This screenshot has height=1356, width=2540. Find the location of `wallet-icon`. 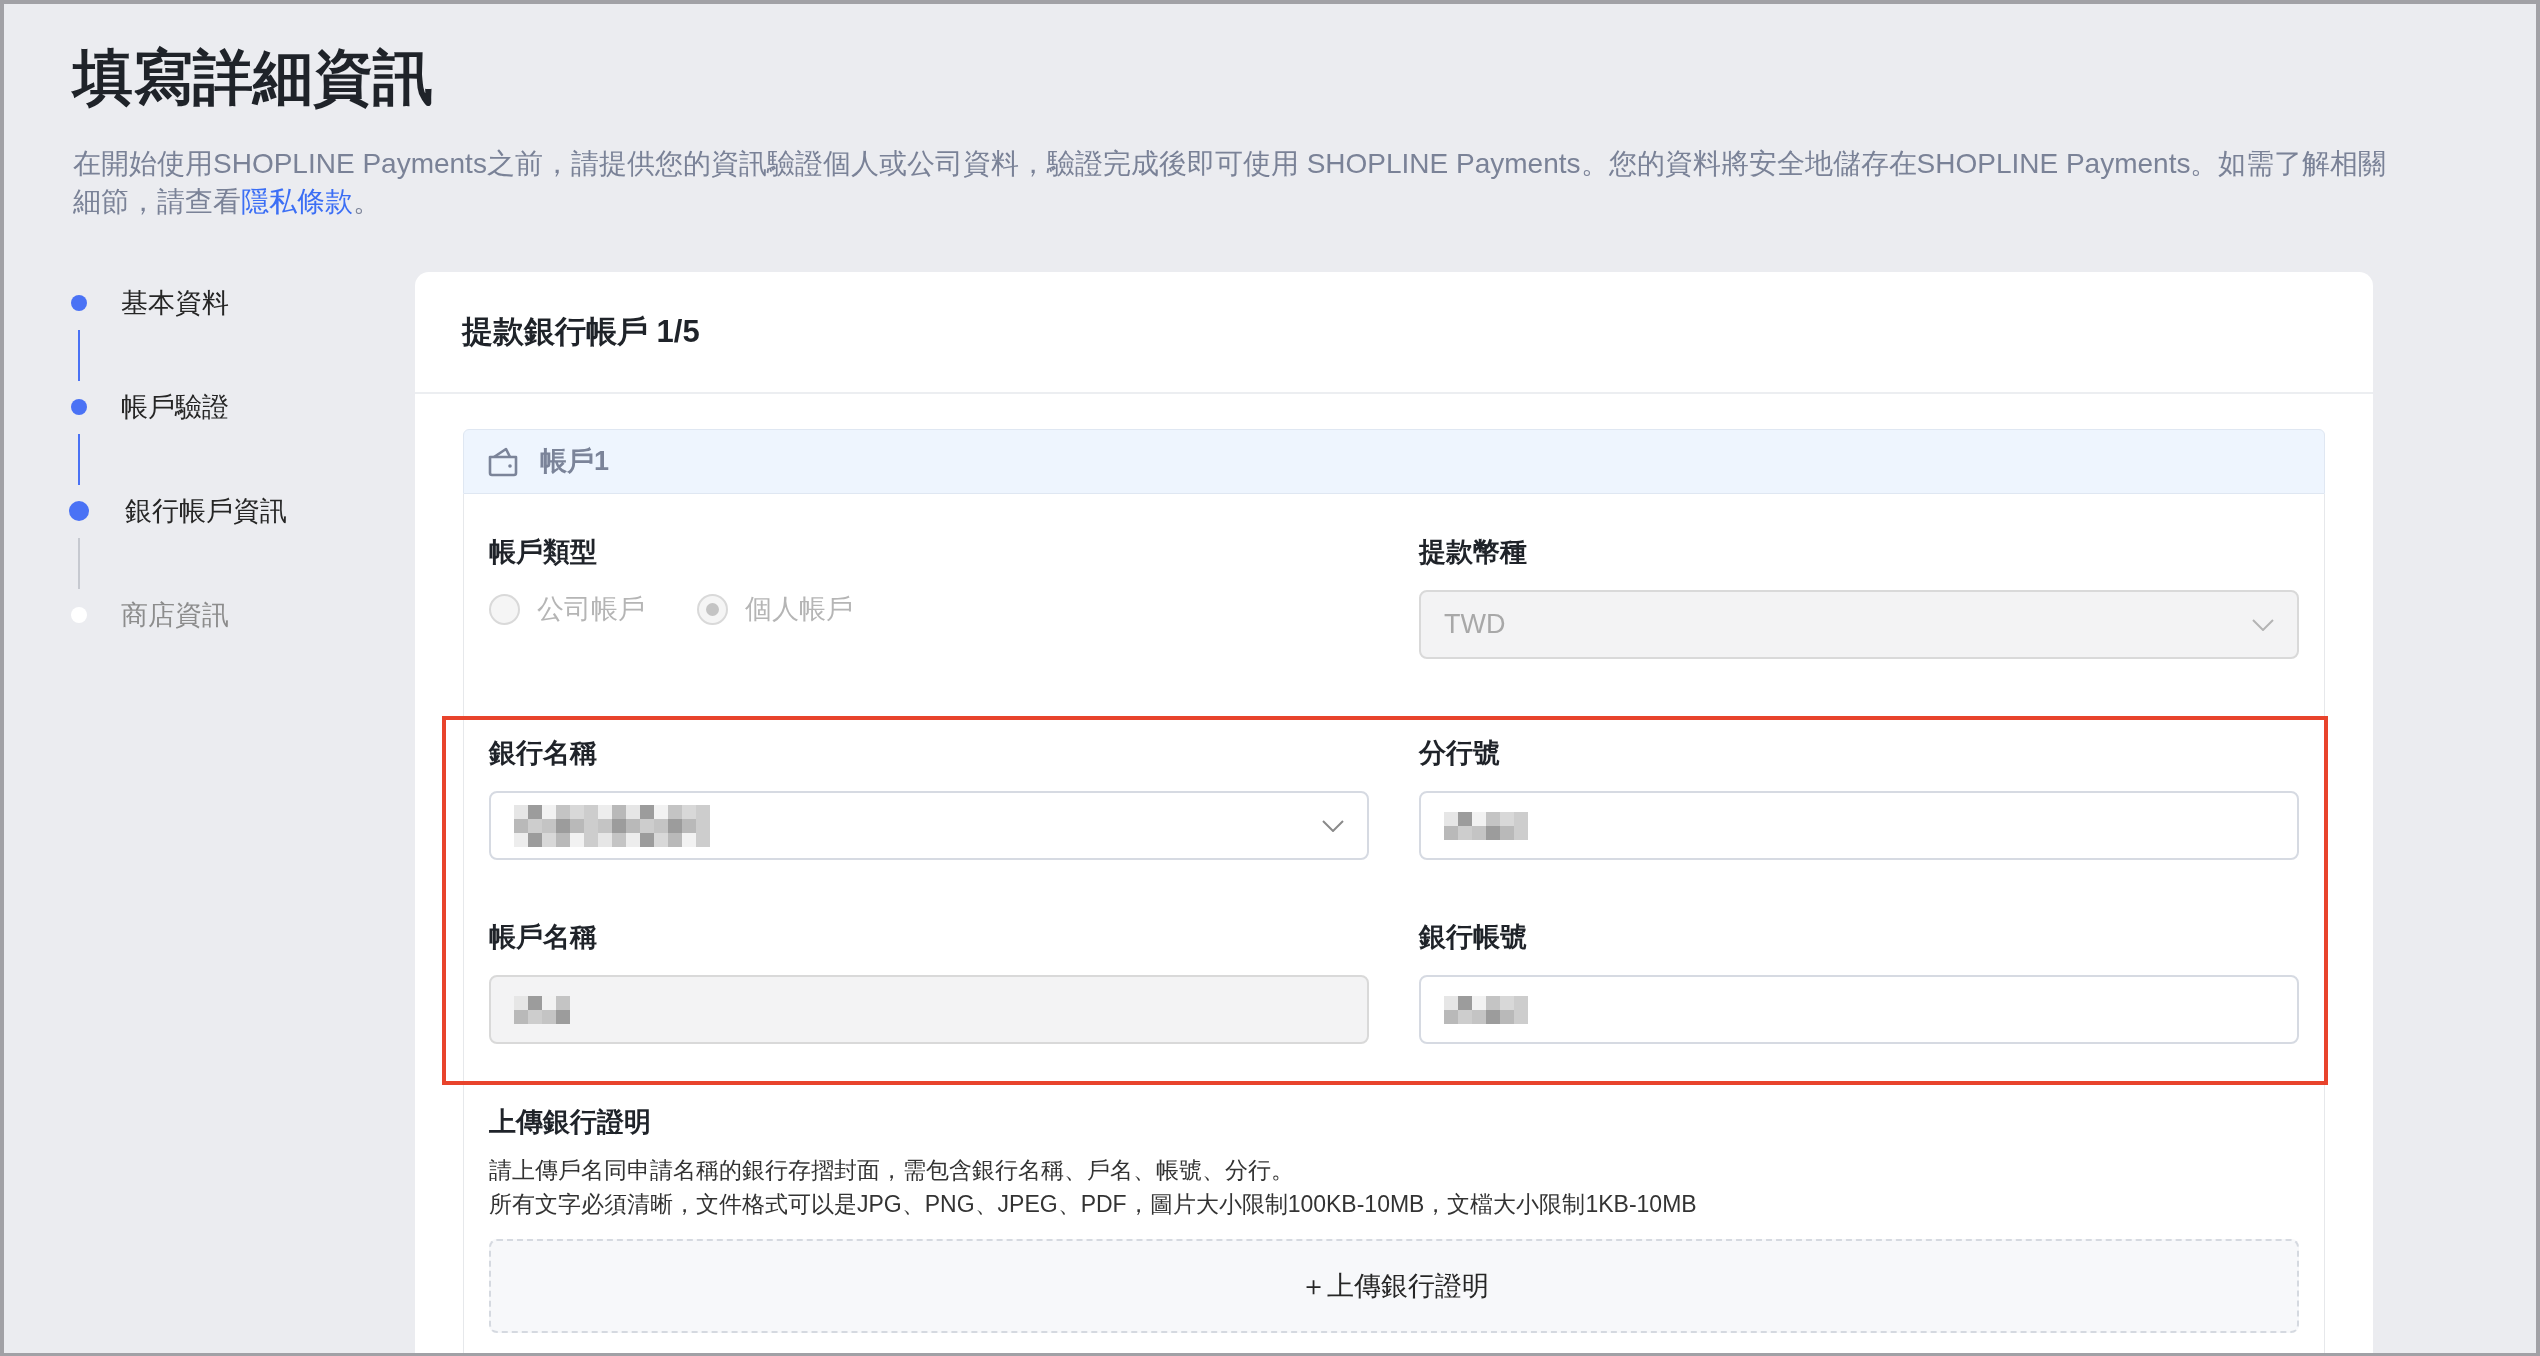

wallet-icon is located at coordinates (503, 461).